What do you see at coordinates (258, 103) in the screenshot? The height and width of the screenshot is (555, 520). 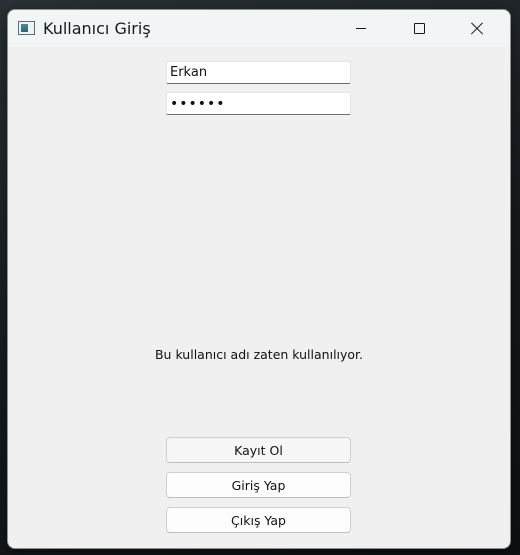 I see `password-input` at bounding box center [258, 103].